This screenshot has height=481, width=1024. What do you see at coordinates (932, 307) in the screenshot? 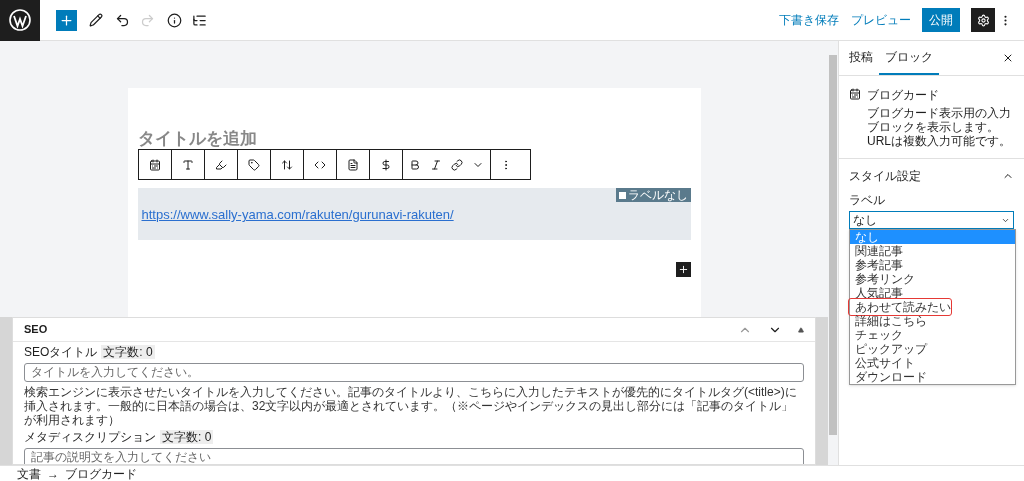
I see `dropdown-option: あわせて読みたい` at bounding box center [932, 307].